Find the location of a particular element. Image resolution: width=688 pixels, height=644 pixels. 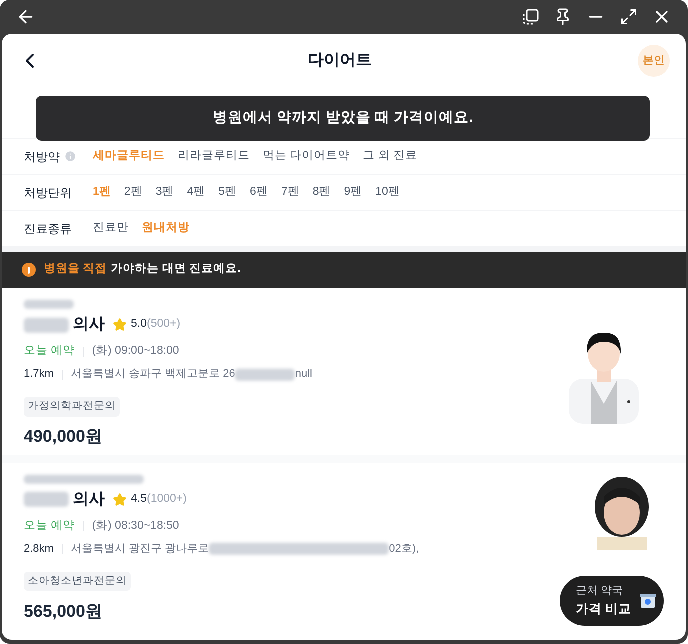

rating: 4.5 is located at coordinates (139, 500).